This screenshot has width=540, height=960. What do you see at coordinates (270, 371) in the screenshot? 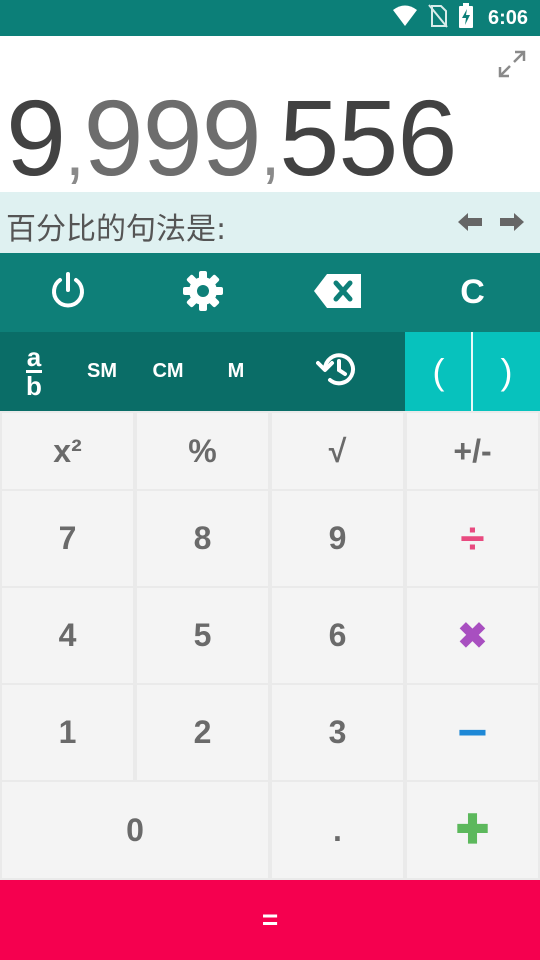
I see `memory-row: a b SM CM M ( )` at bounding box center [270, 371].